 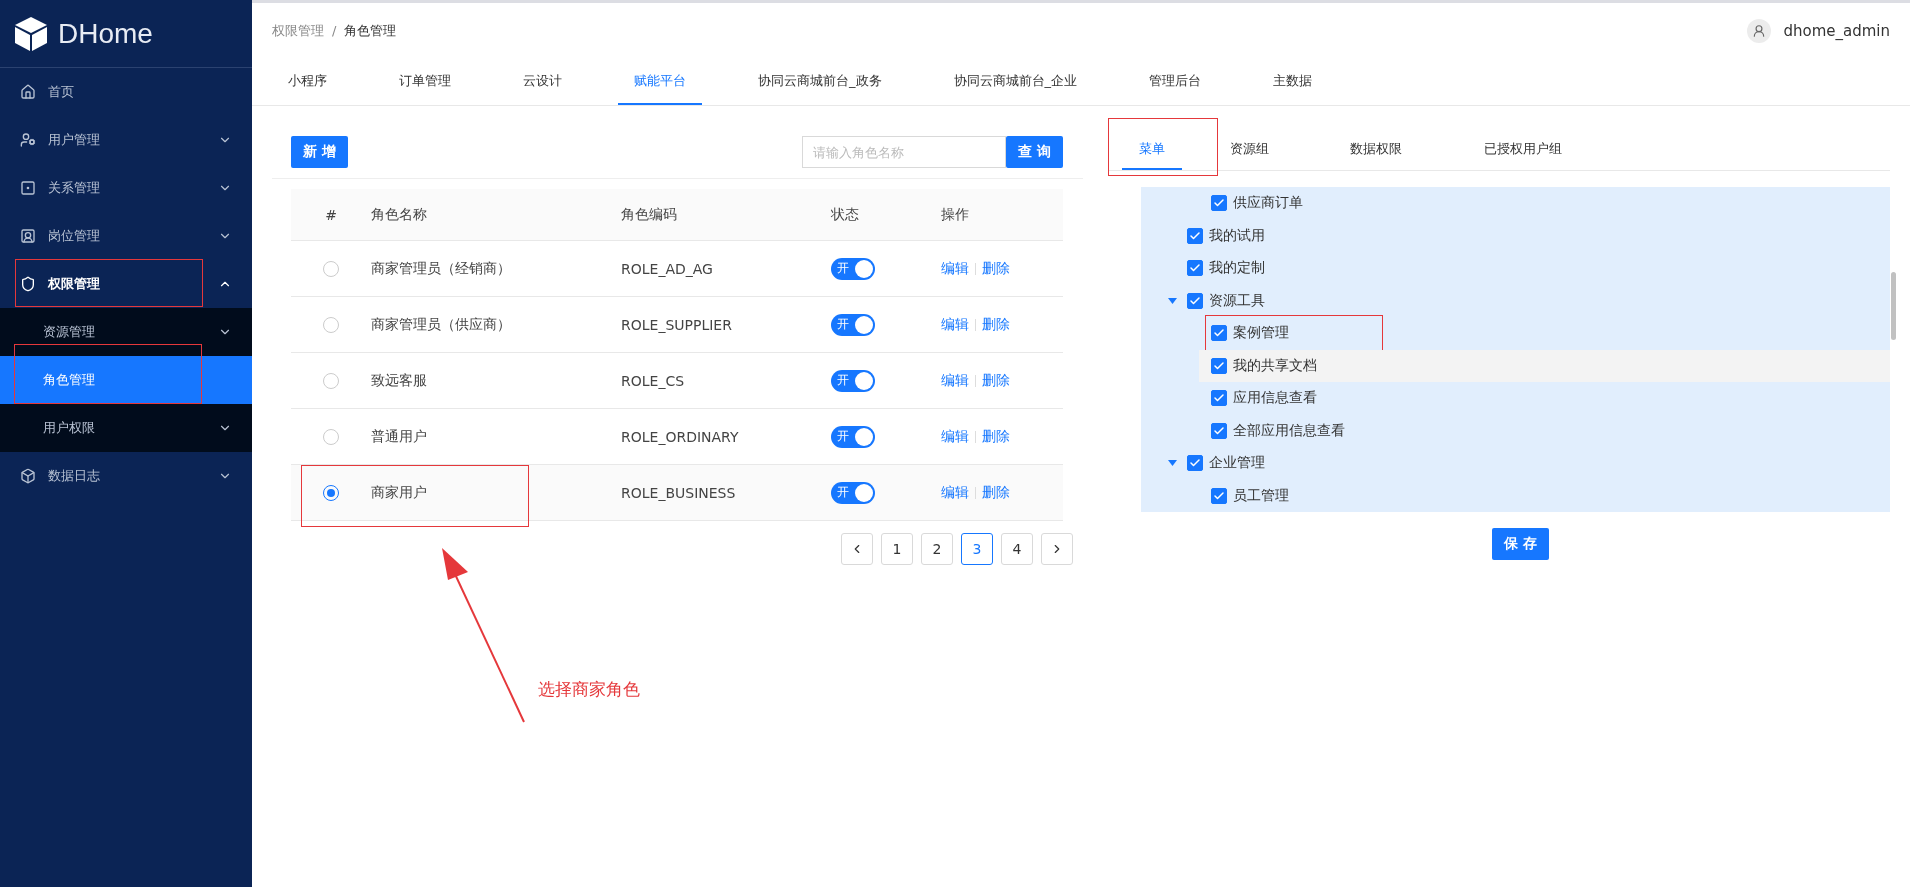 I want to click on breadcrumb-item: 角色管理, so click(x=370, y=30).